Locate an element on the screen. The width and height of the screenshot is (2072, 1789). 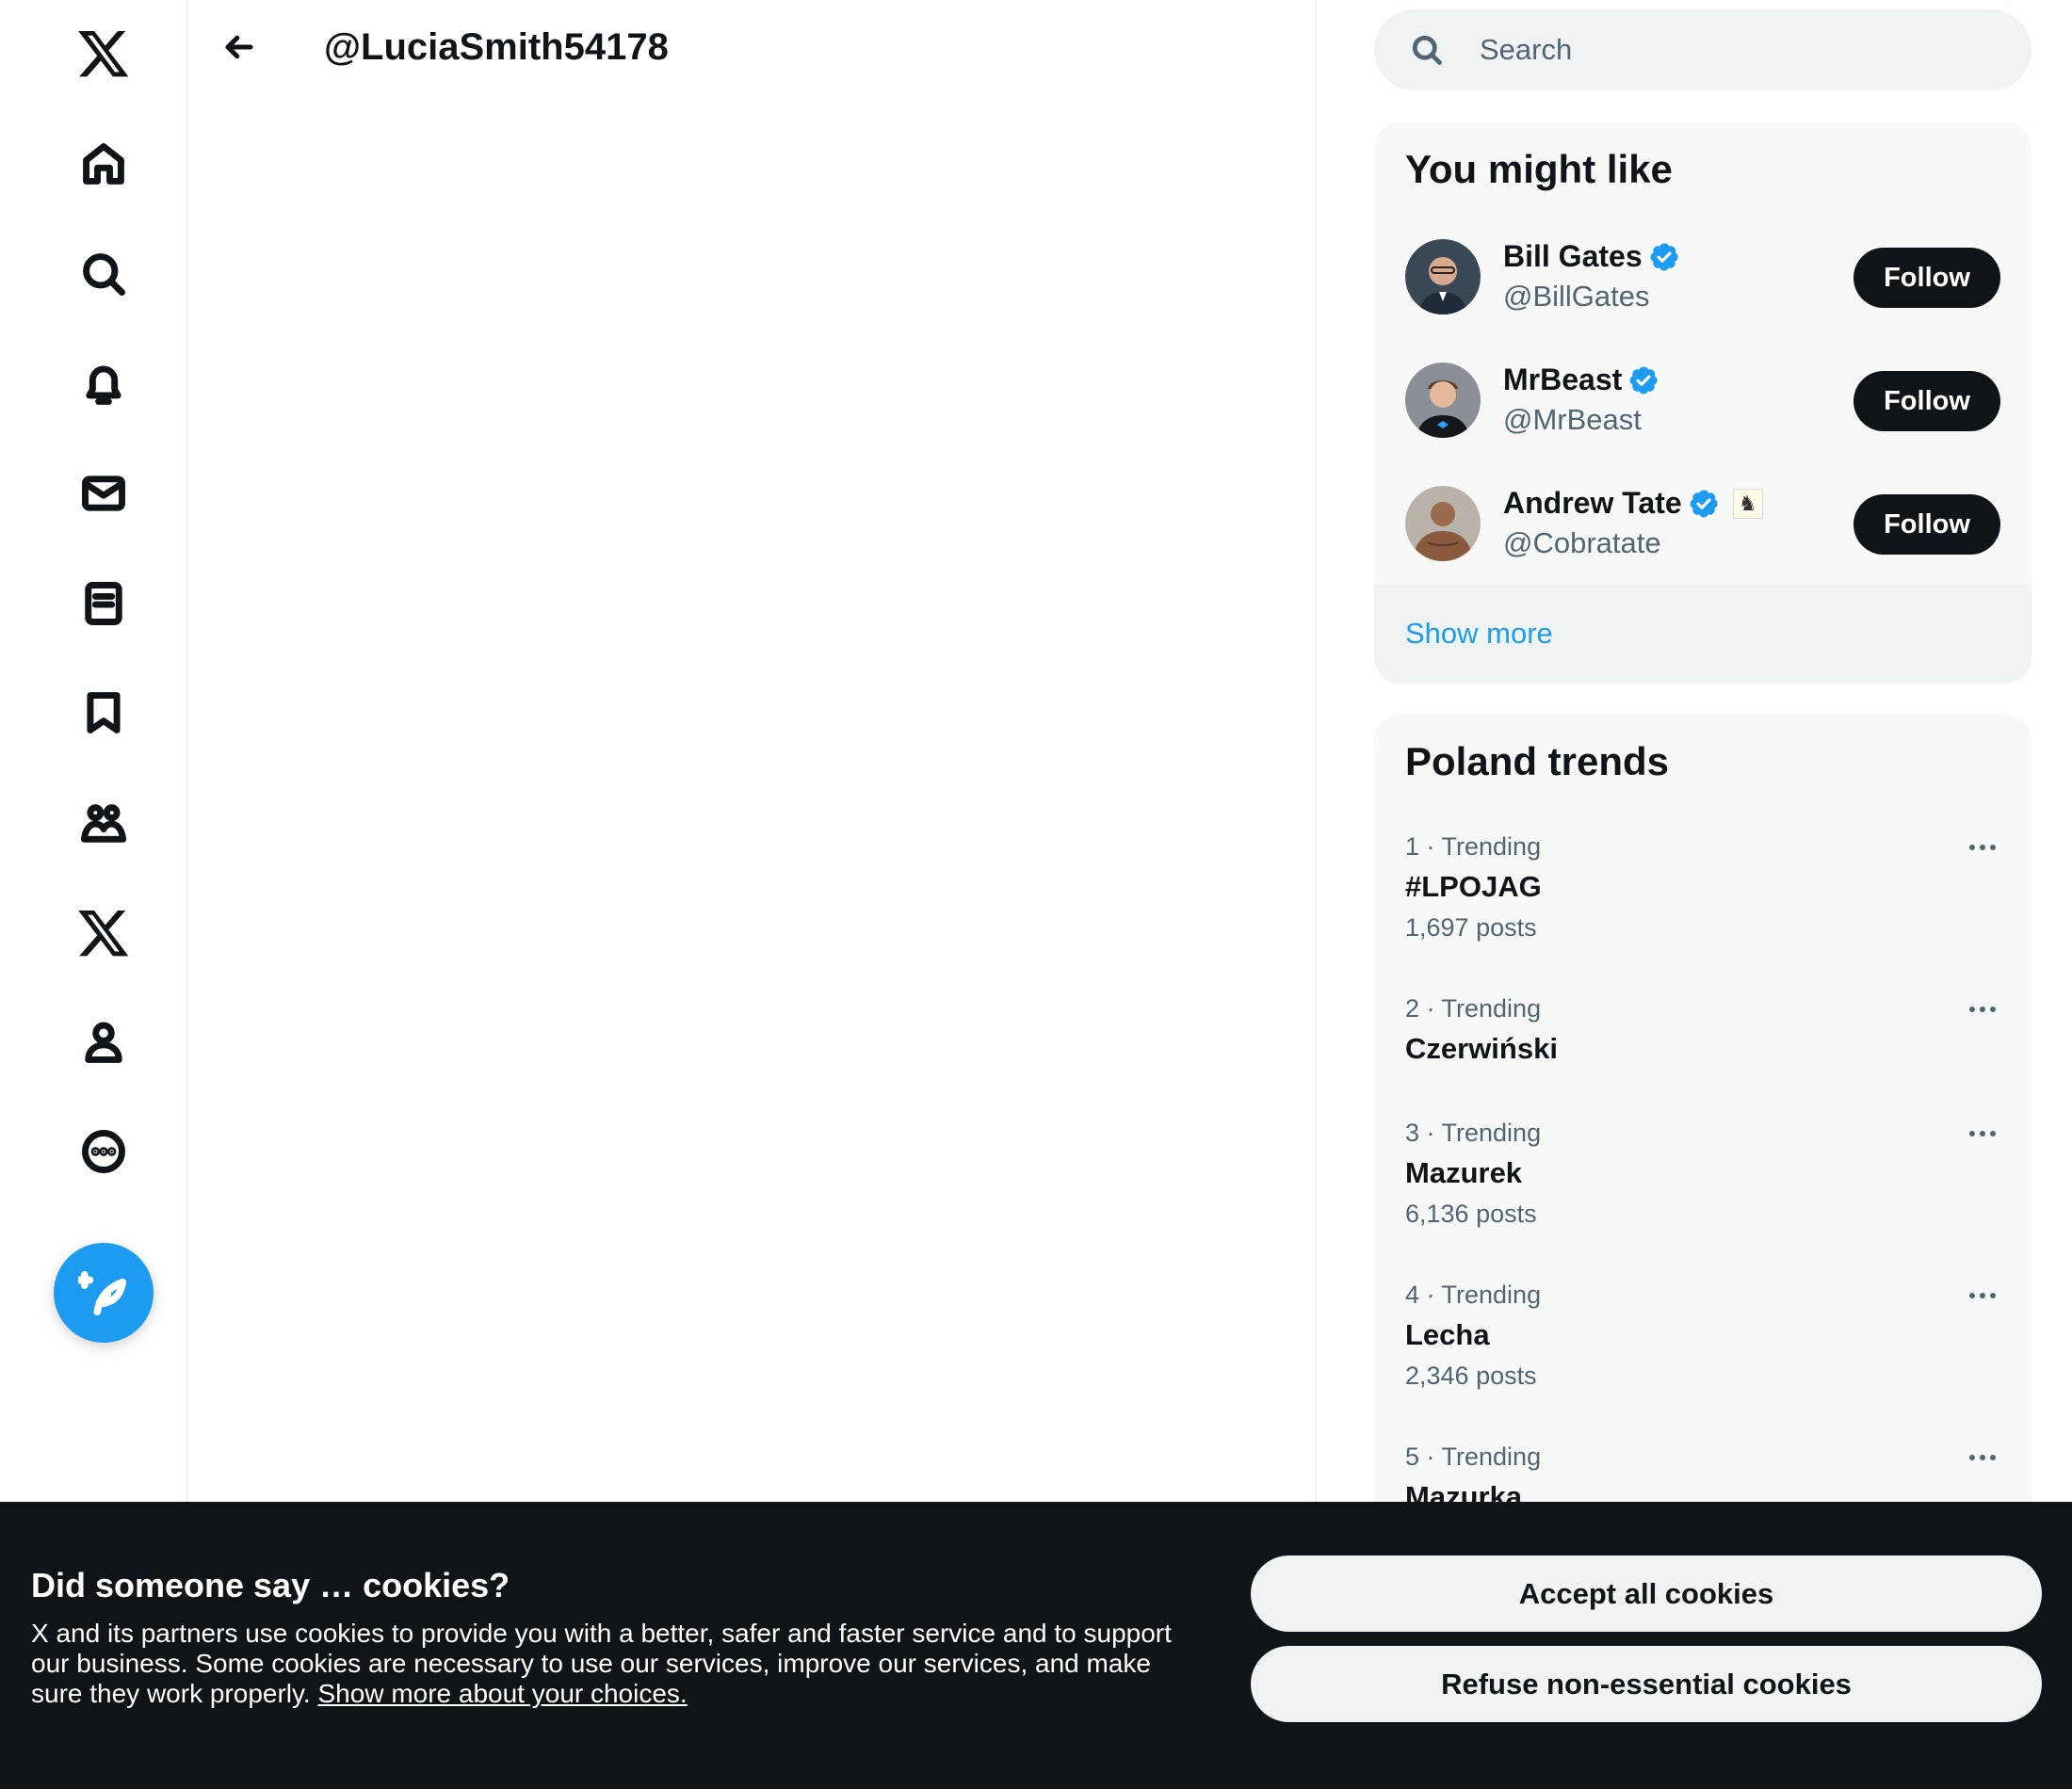
user-name-line: Bill Gates is located at coordinates (1591, 256).